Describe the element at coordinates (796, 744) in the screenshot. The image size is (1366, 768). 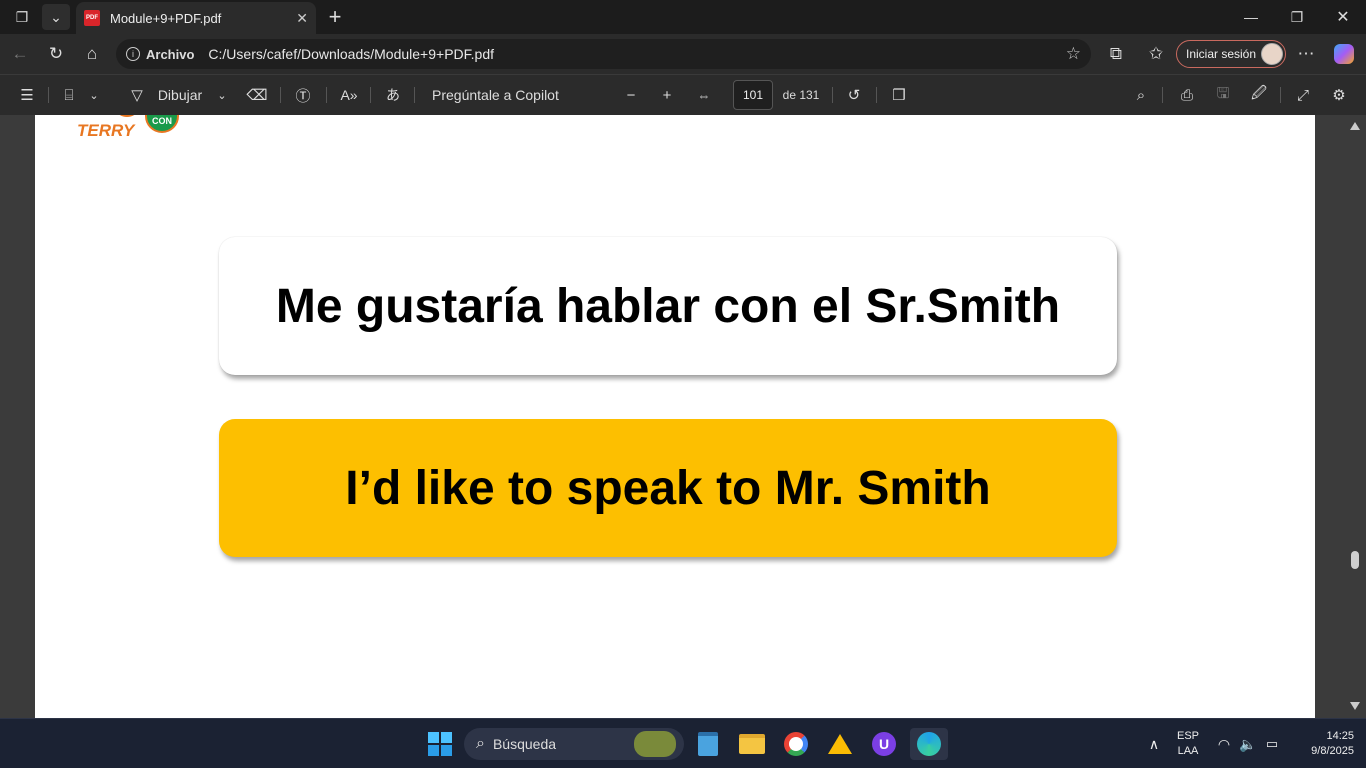
I see `google-chrome-icon` at that location.